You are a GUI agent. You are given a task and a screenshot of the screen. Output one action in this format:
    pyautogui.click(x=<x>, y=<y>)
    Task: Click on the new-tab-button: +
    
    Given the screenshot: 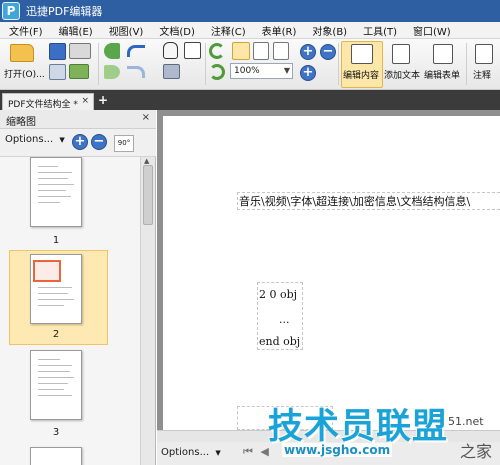 What is the action you would take?
    pyautogui.click(x=103, y=100)
    